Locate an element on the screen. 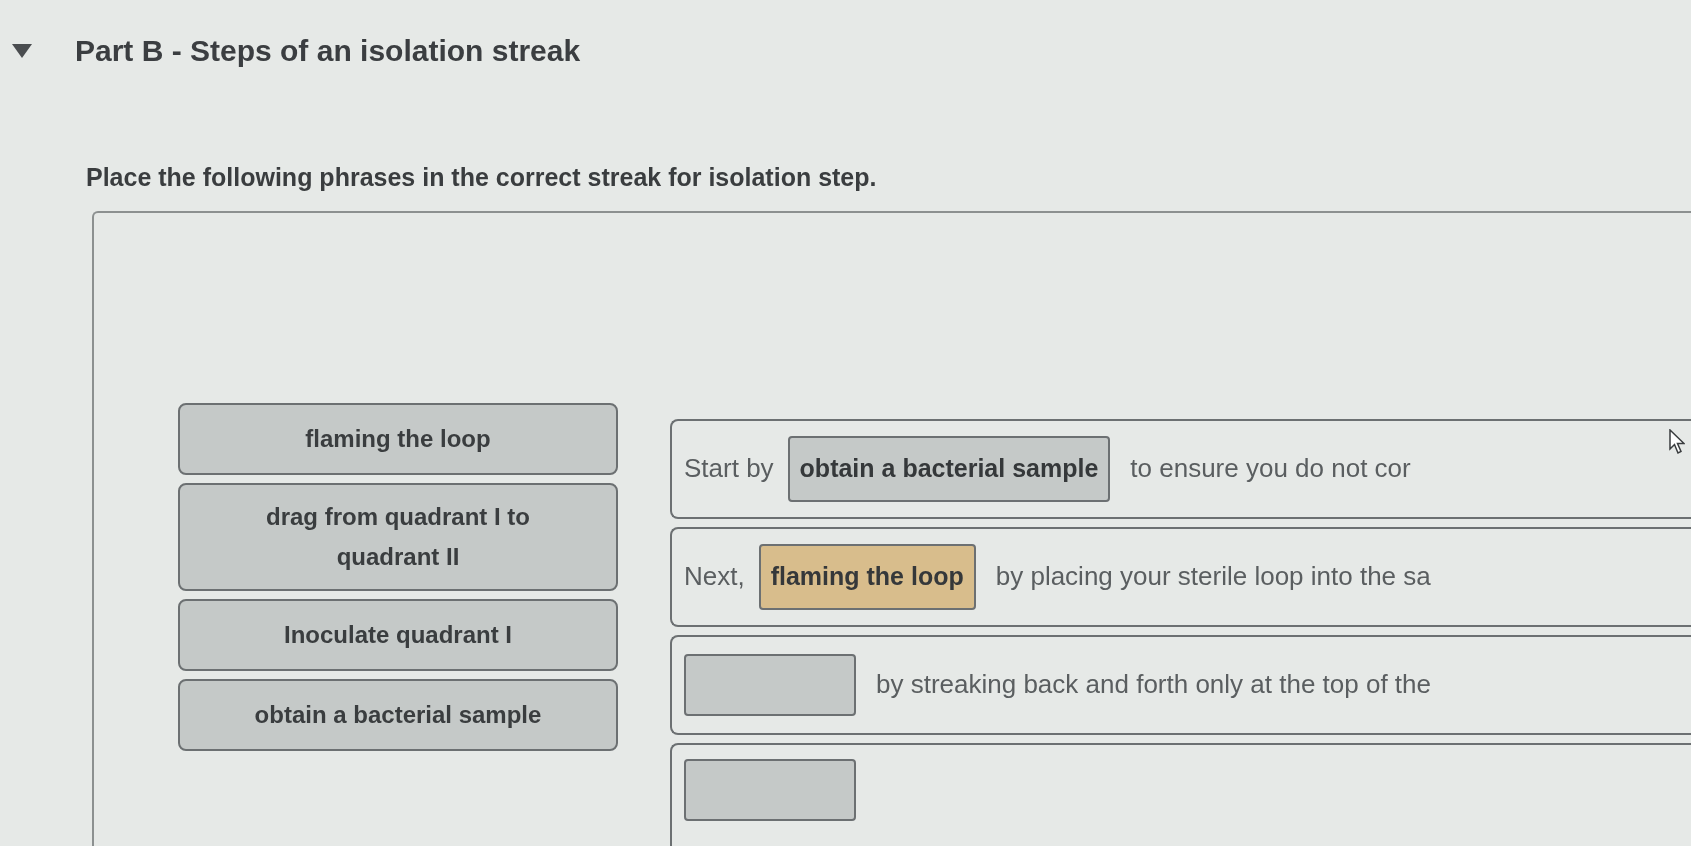 Image resolution: width=1691 pixels, height=846 pixels. step-text: to ensure you do not cor is located at coordinates (1270, 469).